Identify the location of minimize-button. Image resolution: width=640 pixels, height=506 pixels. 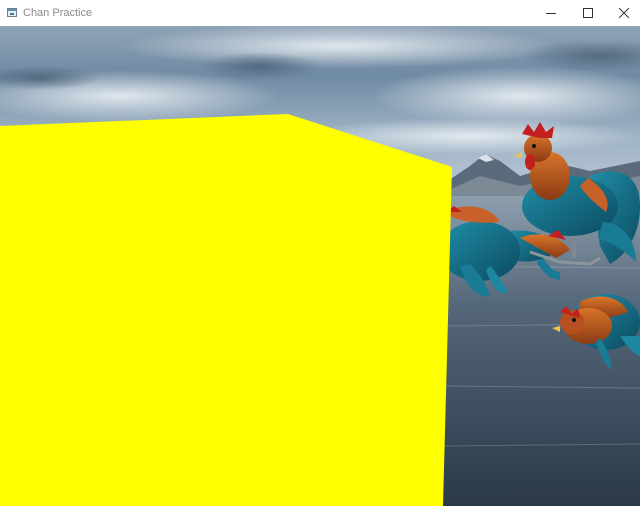
(551, 13).